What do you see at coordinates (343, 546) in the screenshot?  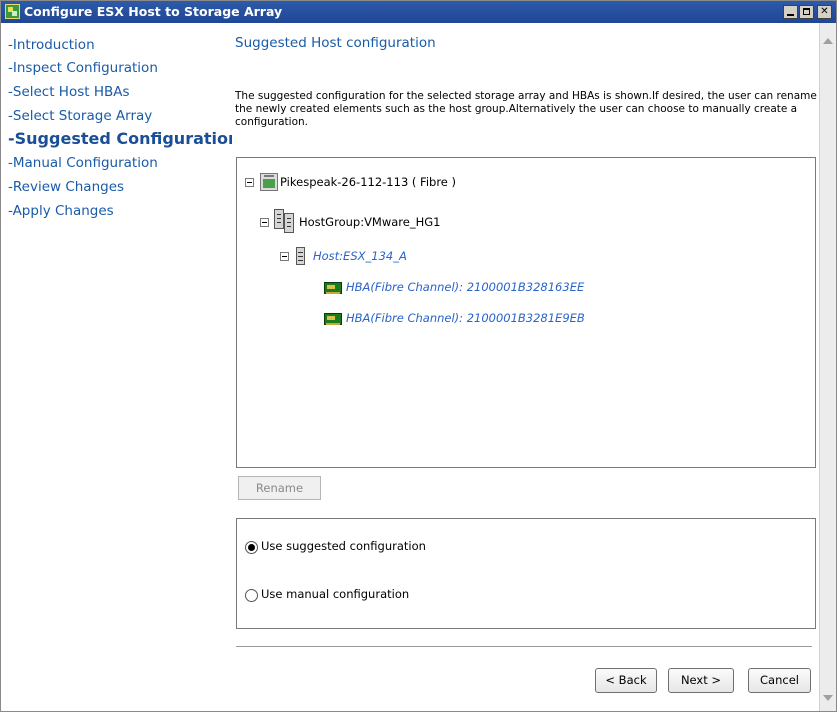 I see `suggested-config-label: Use suggested configuration` at bounding box center [343, 546].